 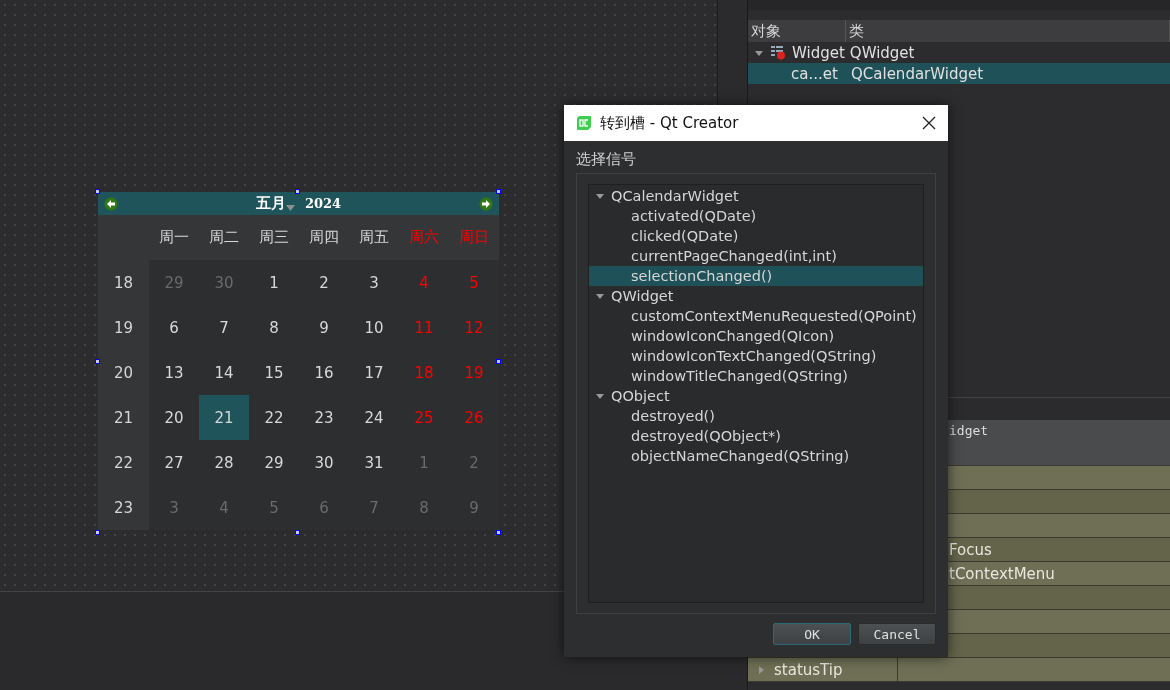 I want to click on weekday-header: 周日, so click(x=474, y=237).